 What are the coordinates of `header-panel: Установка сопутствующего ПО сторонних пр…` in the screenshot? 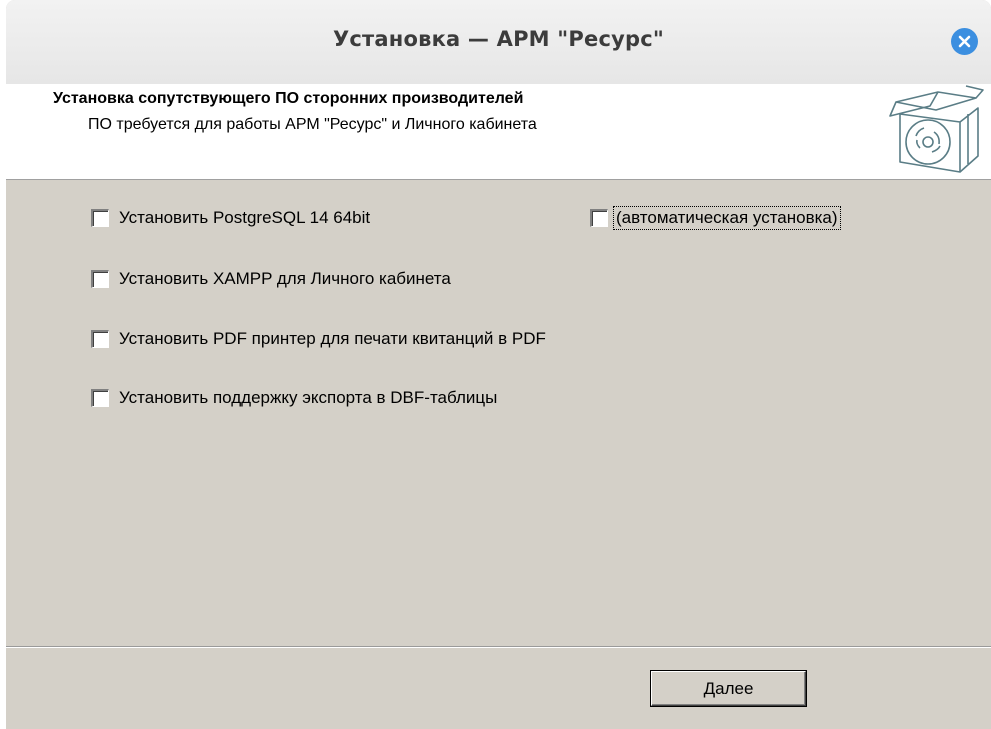 It's located at (498, 132).